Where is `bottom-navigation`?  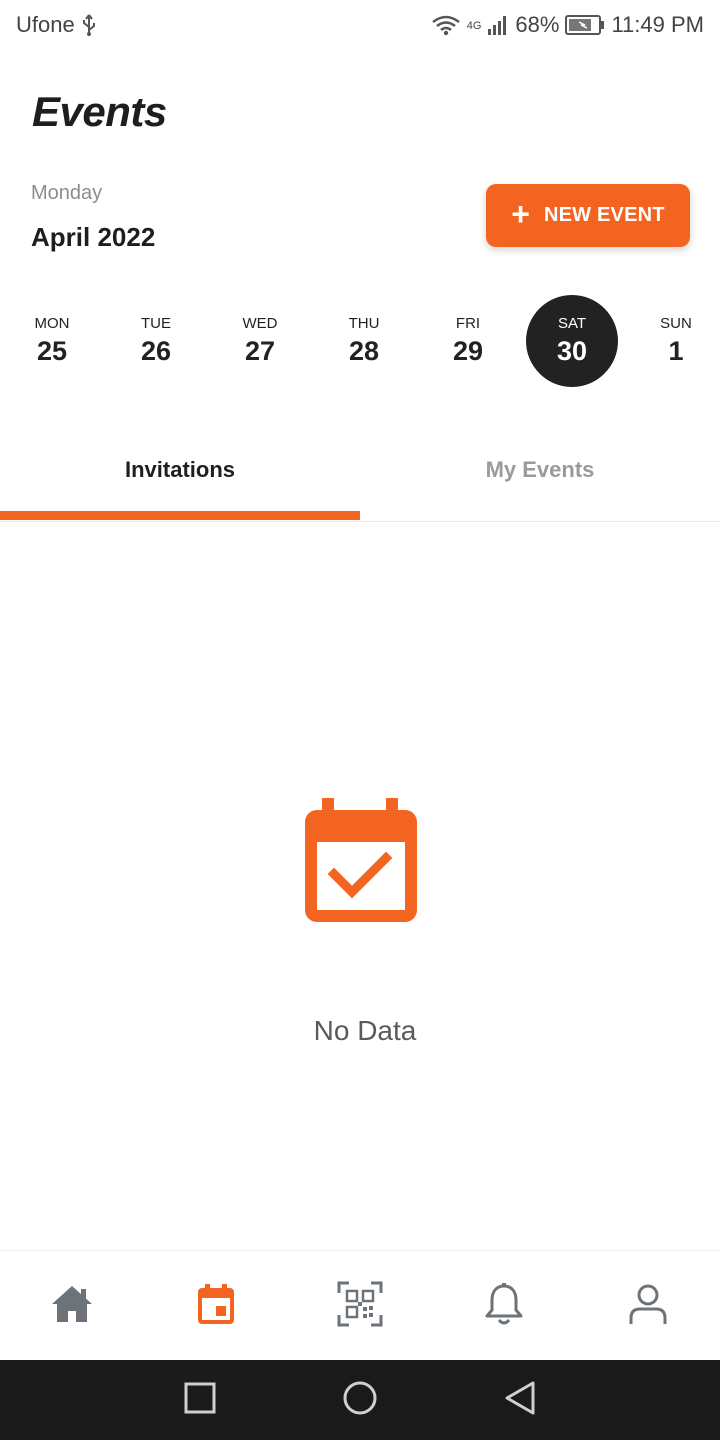
bottom-navigation is located at coordinates (360, 1305).